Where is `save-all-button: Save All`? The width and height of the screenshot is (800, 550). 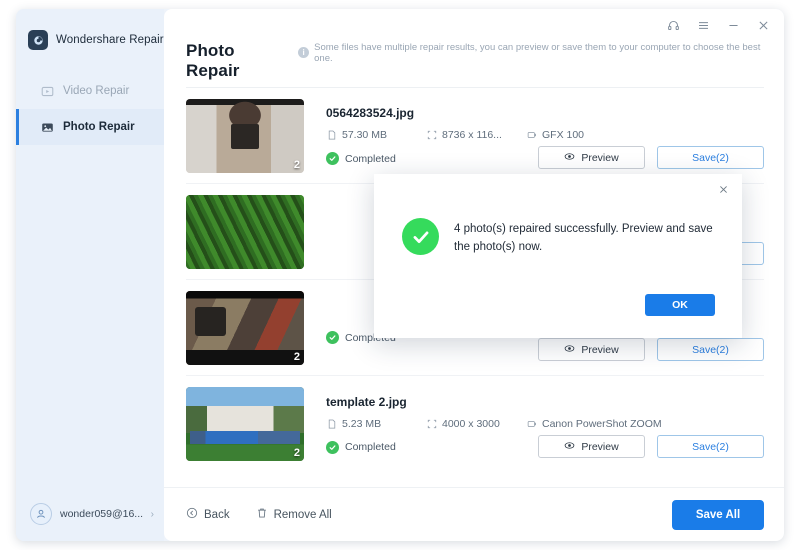
save-all-button: Save All is located at coordinates (718, 514).